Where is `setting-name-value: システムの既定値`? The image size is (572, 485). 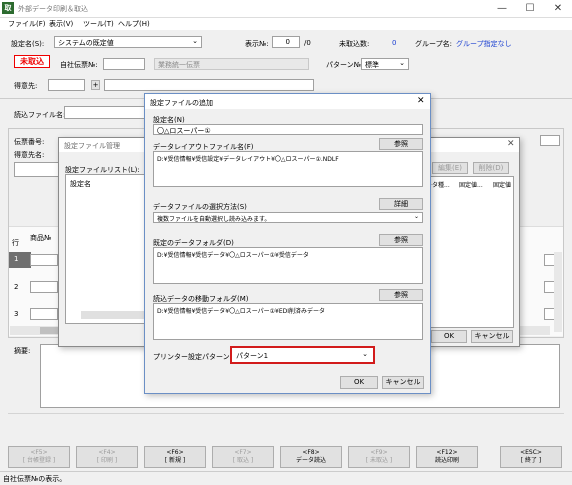
setting-name-value: システムの既定値 is located at coordinates (86, 43).